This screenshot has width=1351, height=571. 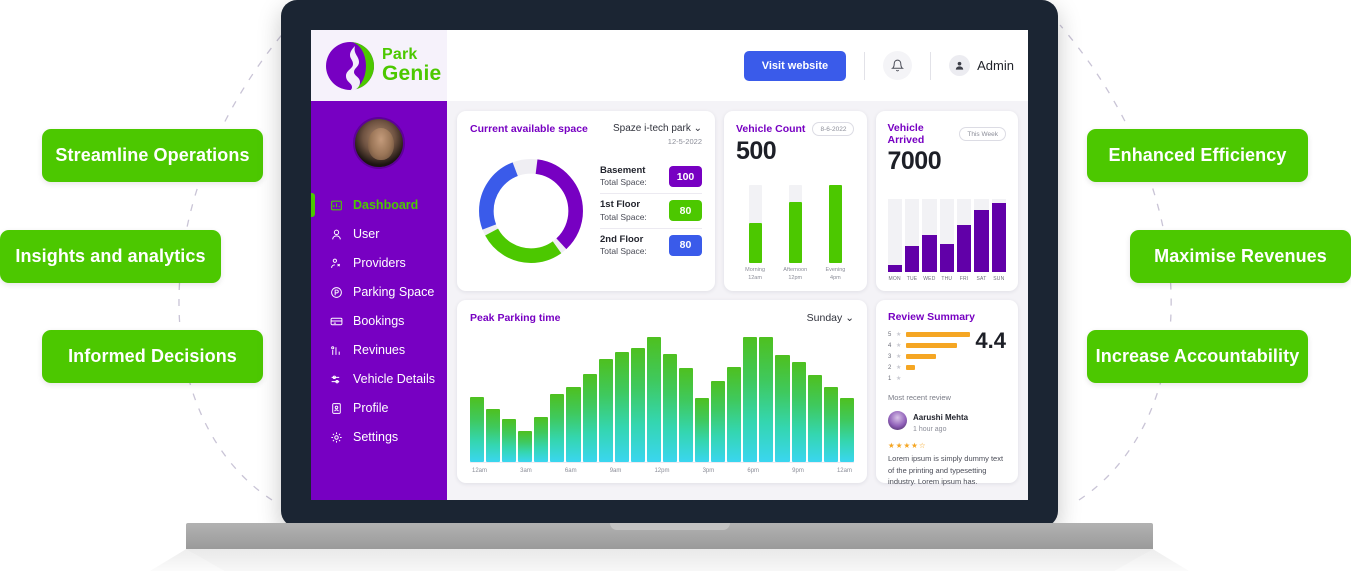 I want to click on bar-label: TUE, so click(x=912, y=279).